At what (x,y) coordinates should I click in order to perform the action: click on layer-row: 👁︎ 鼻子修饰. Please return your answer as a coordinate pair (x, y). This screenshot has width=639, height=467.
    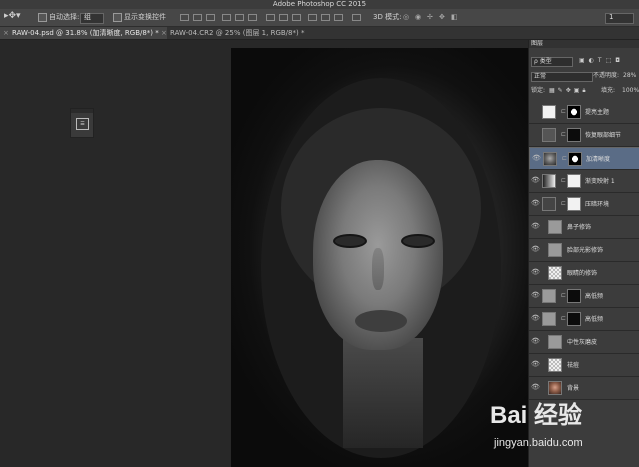
    Looking at the image, I should click on (584, 227).